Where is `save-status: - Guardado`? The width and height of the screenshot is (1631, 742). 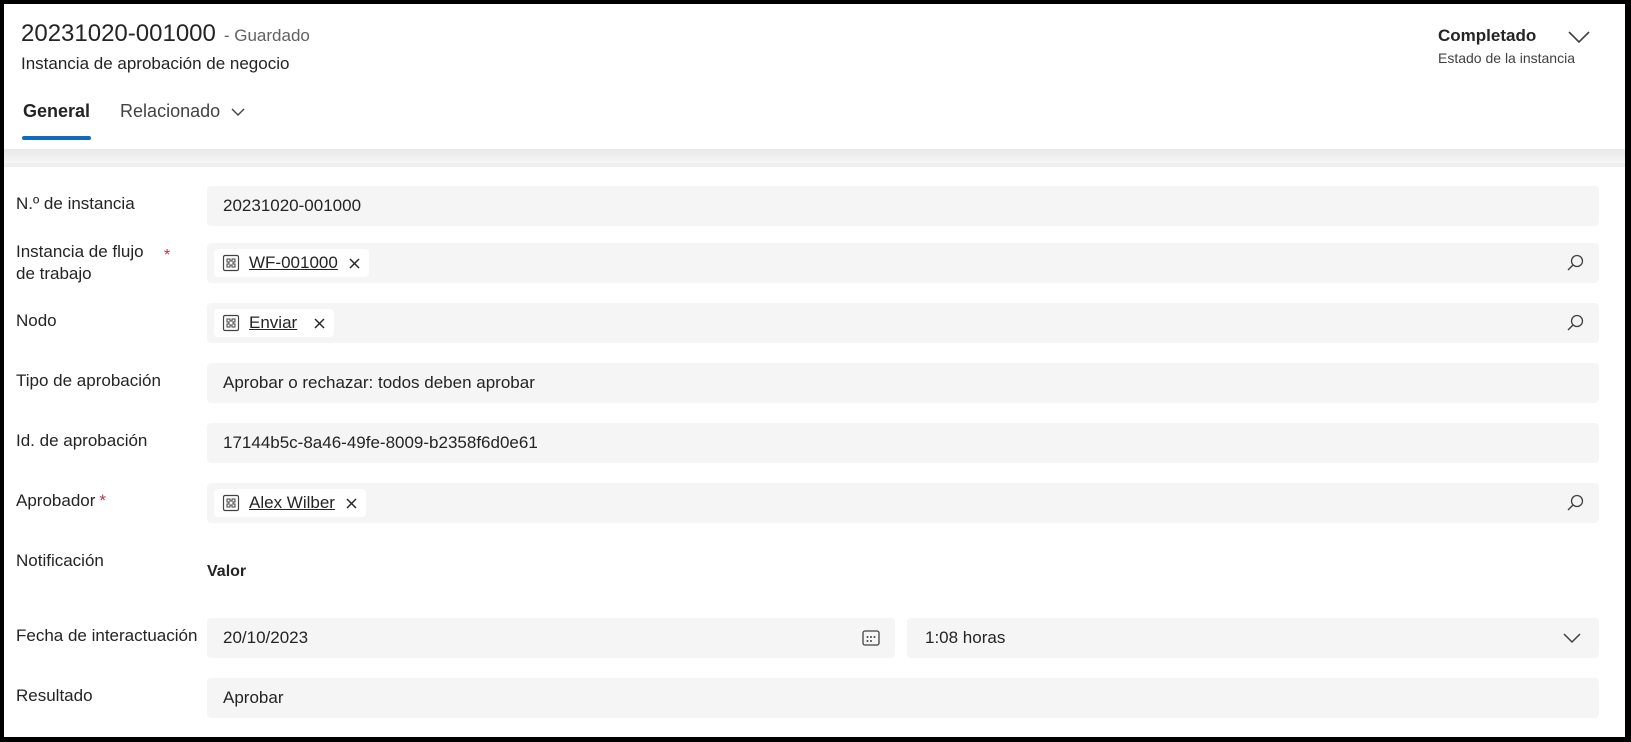
save-status: - Guardado is located at coordinates (266, 35).